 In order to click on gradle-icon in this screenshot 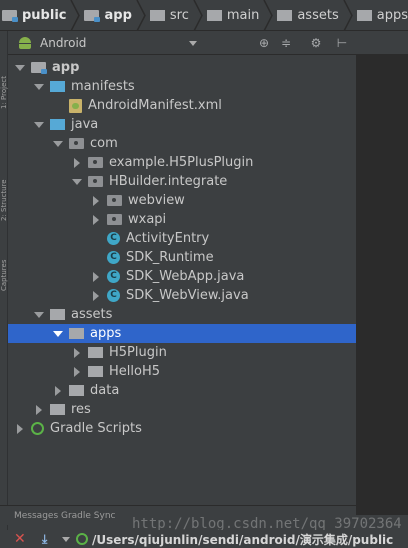, I will do `click(82, 539)`.